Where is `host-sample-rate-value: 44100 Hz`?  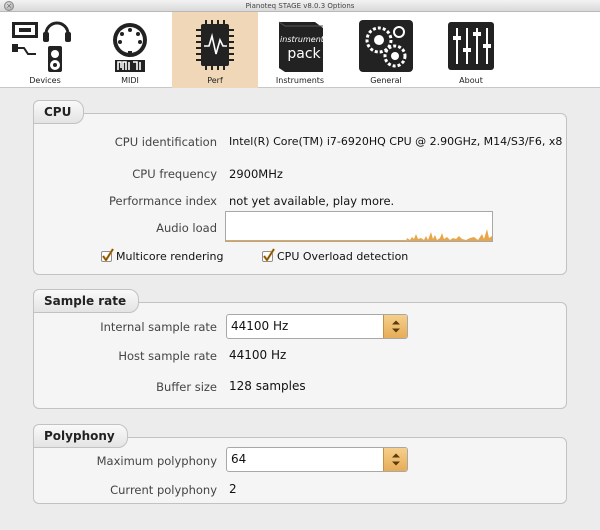
host-sample-rate-value: 44100 Hz is located at coordinates (258, 355).